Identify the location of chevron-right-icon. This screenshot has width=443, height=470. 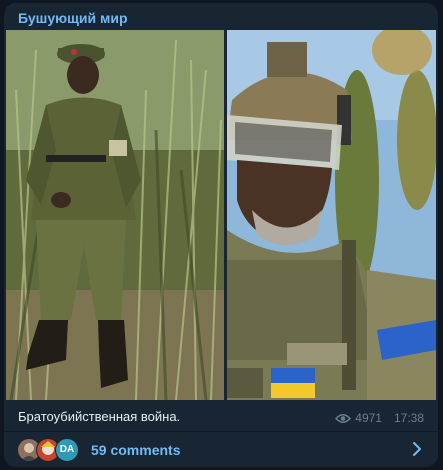
(417, 449).